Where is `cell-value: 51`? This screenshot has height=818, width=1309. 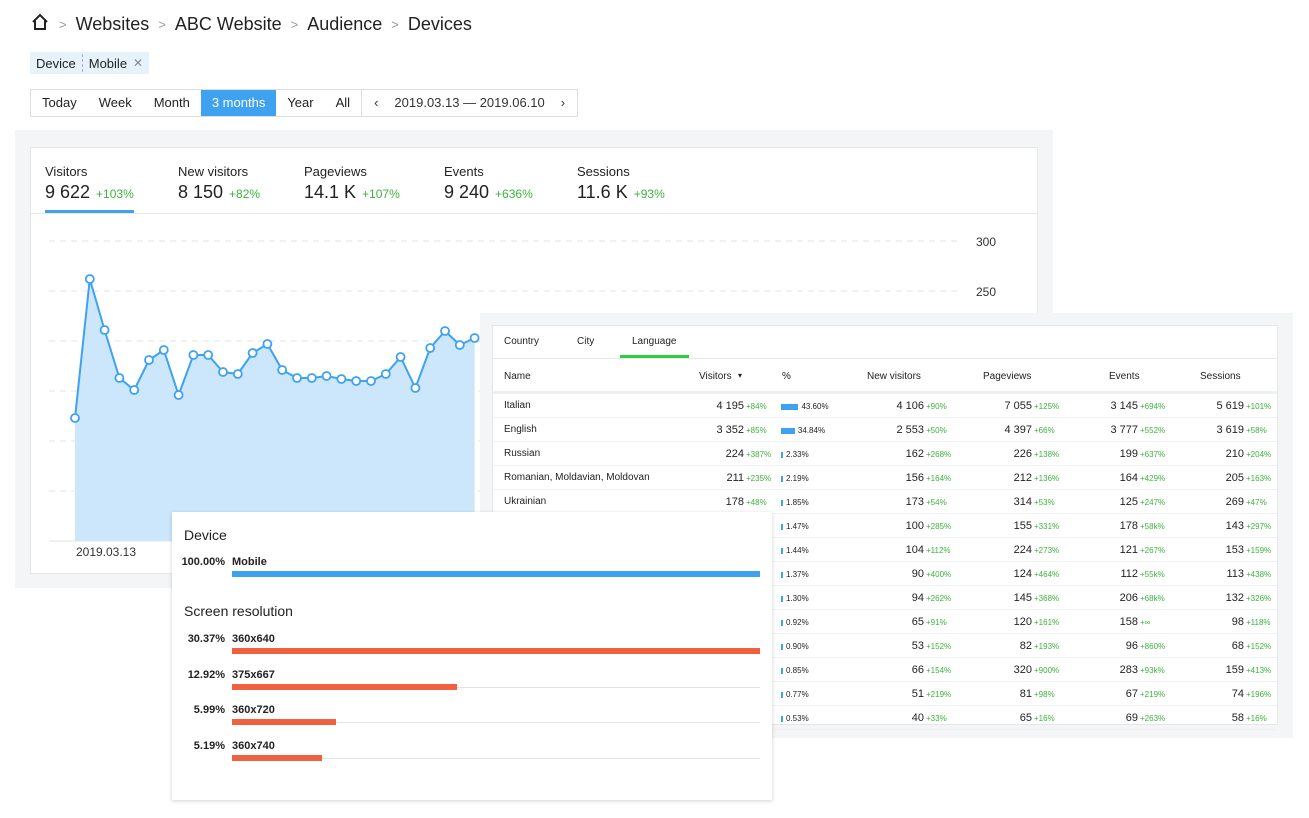 cell-value: 51 is located at coordinates (917, 694).